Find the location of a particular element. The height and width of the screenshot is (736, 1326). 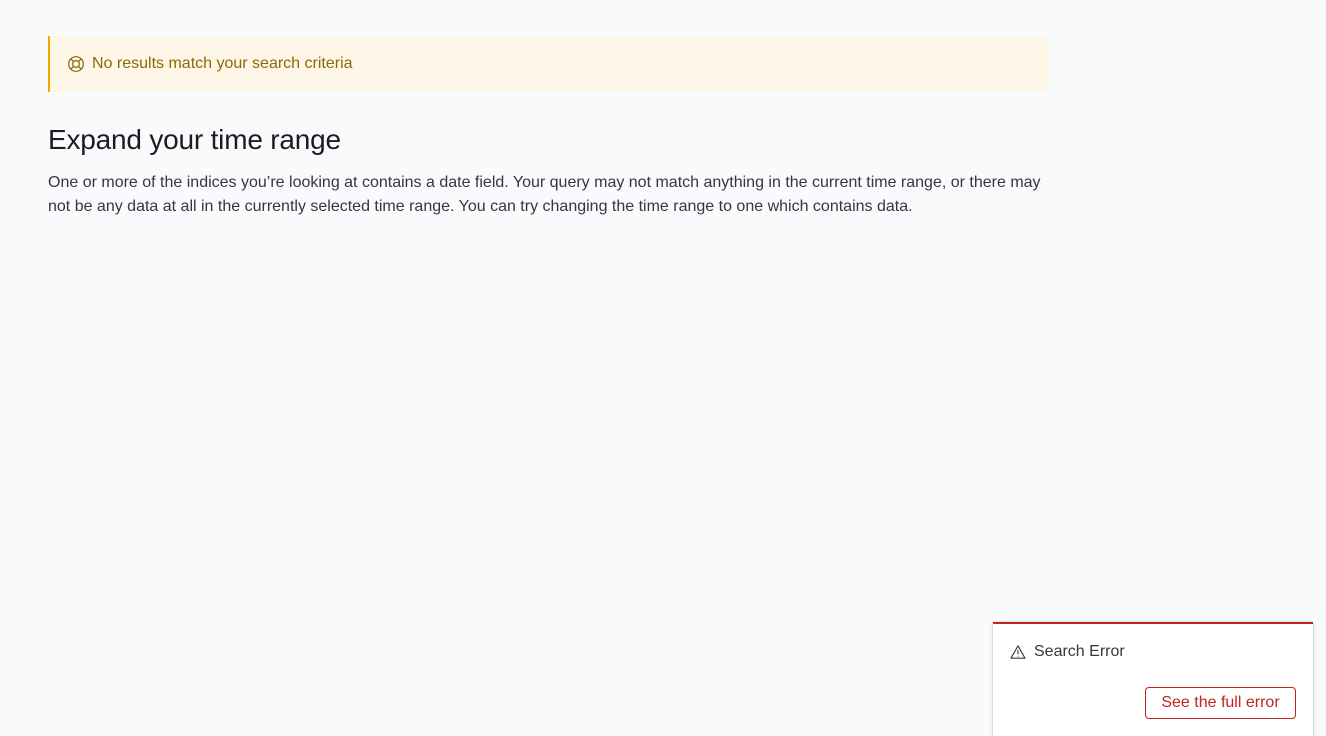

help-lifebuoy-icon is located at coordinates (76, 64).